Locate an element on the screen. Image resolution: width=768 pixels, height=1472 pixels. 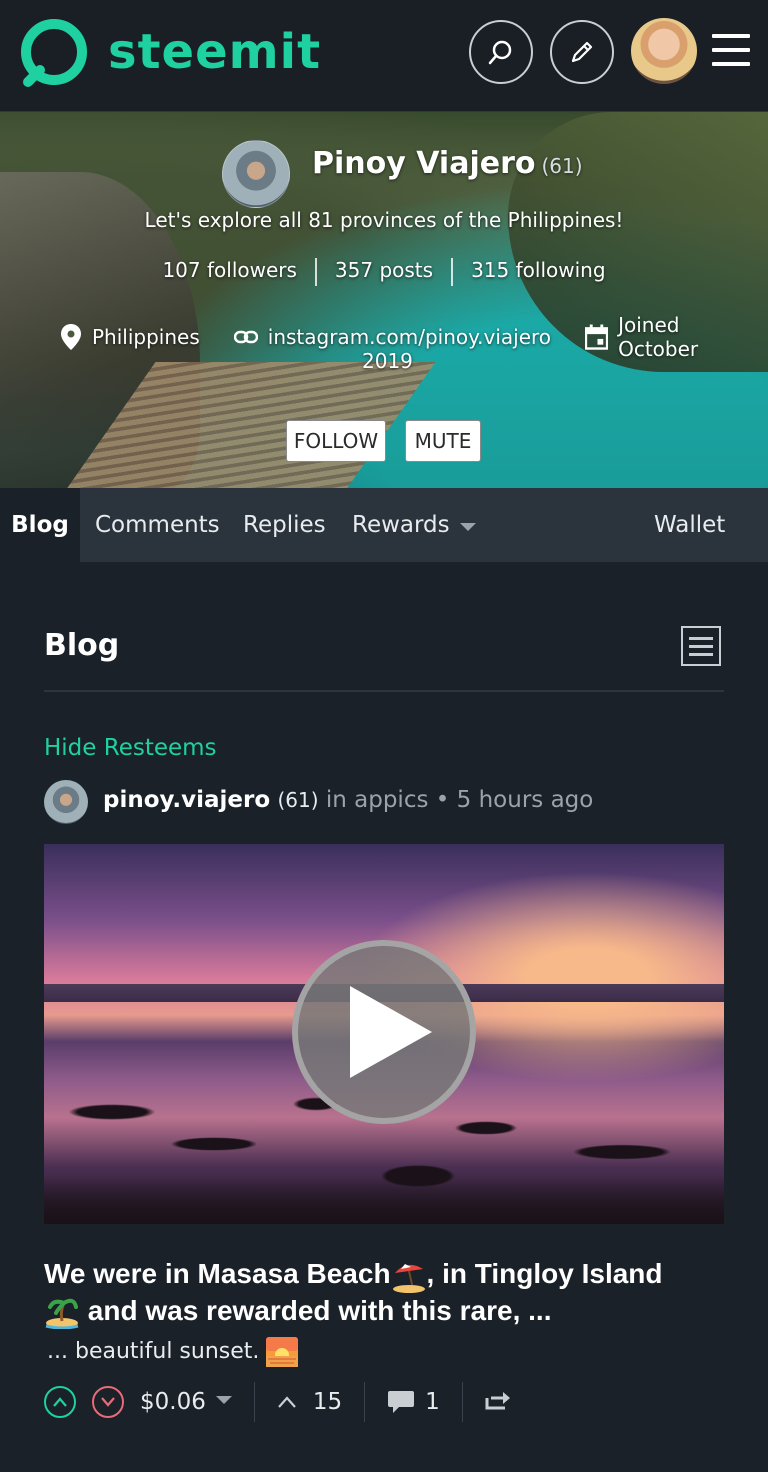
resteem-button is located at coordinates (499, 1402).